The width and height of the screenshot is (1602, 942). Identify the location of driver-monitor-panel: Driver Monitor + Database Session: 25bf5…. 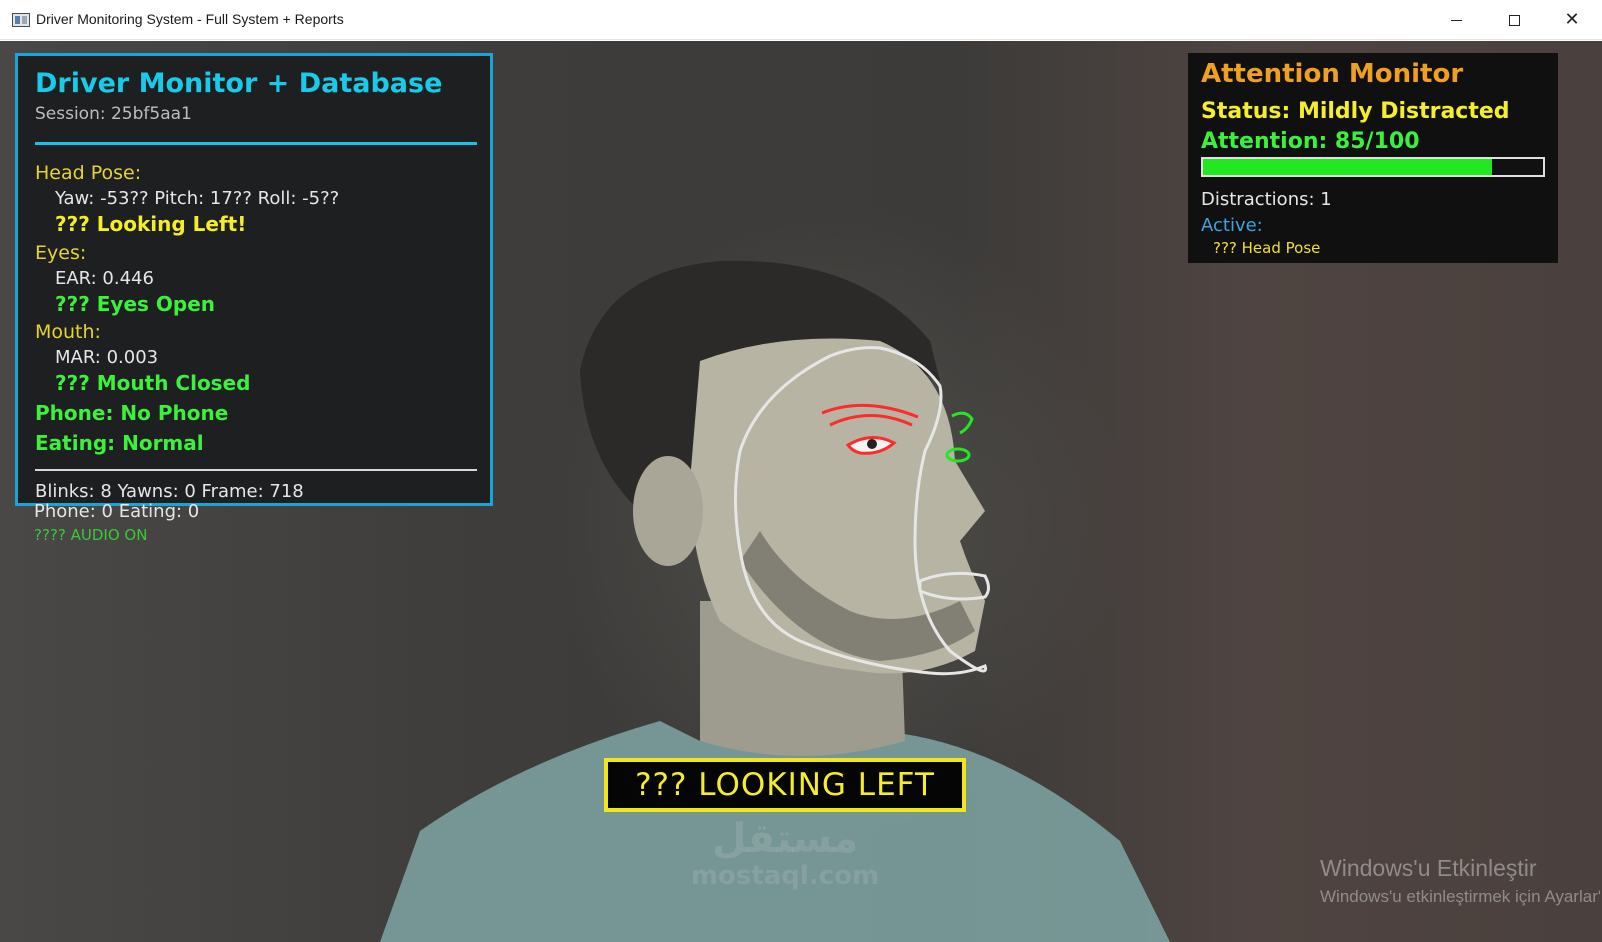
(254, 279).